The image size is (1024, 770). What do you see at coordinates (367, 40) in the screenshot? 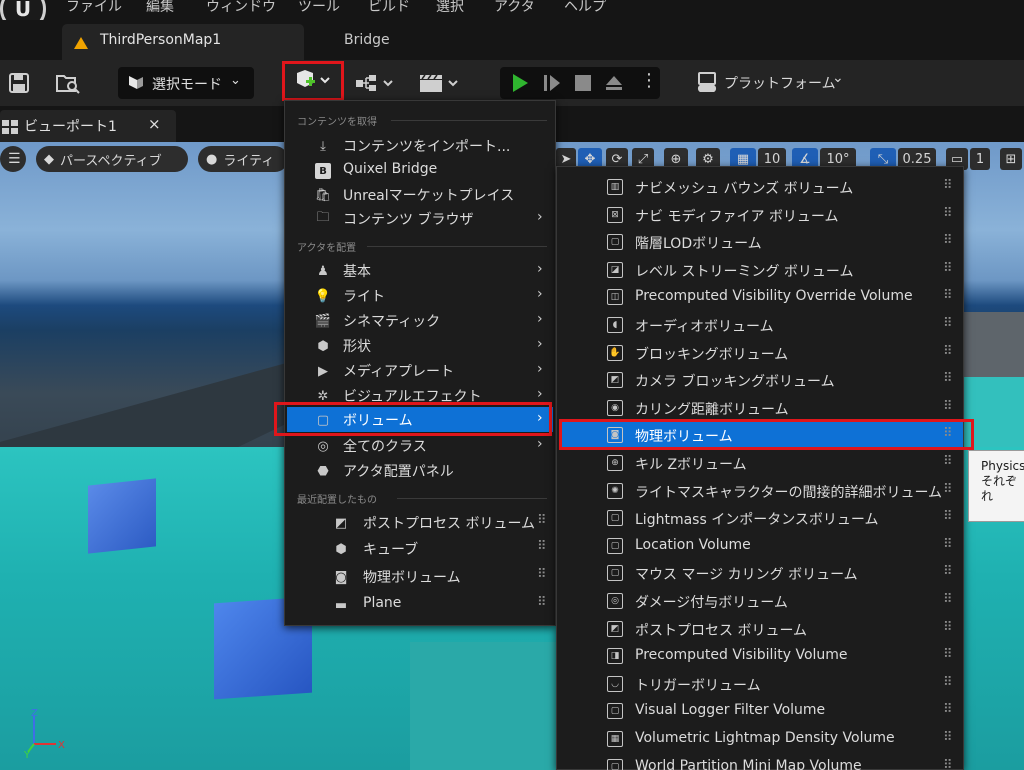
I see `tab-bridge: Bridge` at bounding box center [367, 40].